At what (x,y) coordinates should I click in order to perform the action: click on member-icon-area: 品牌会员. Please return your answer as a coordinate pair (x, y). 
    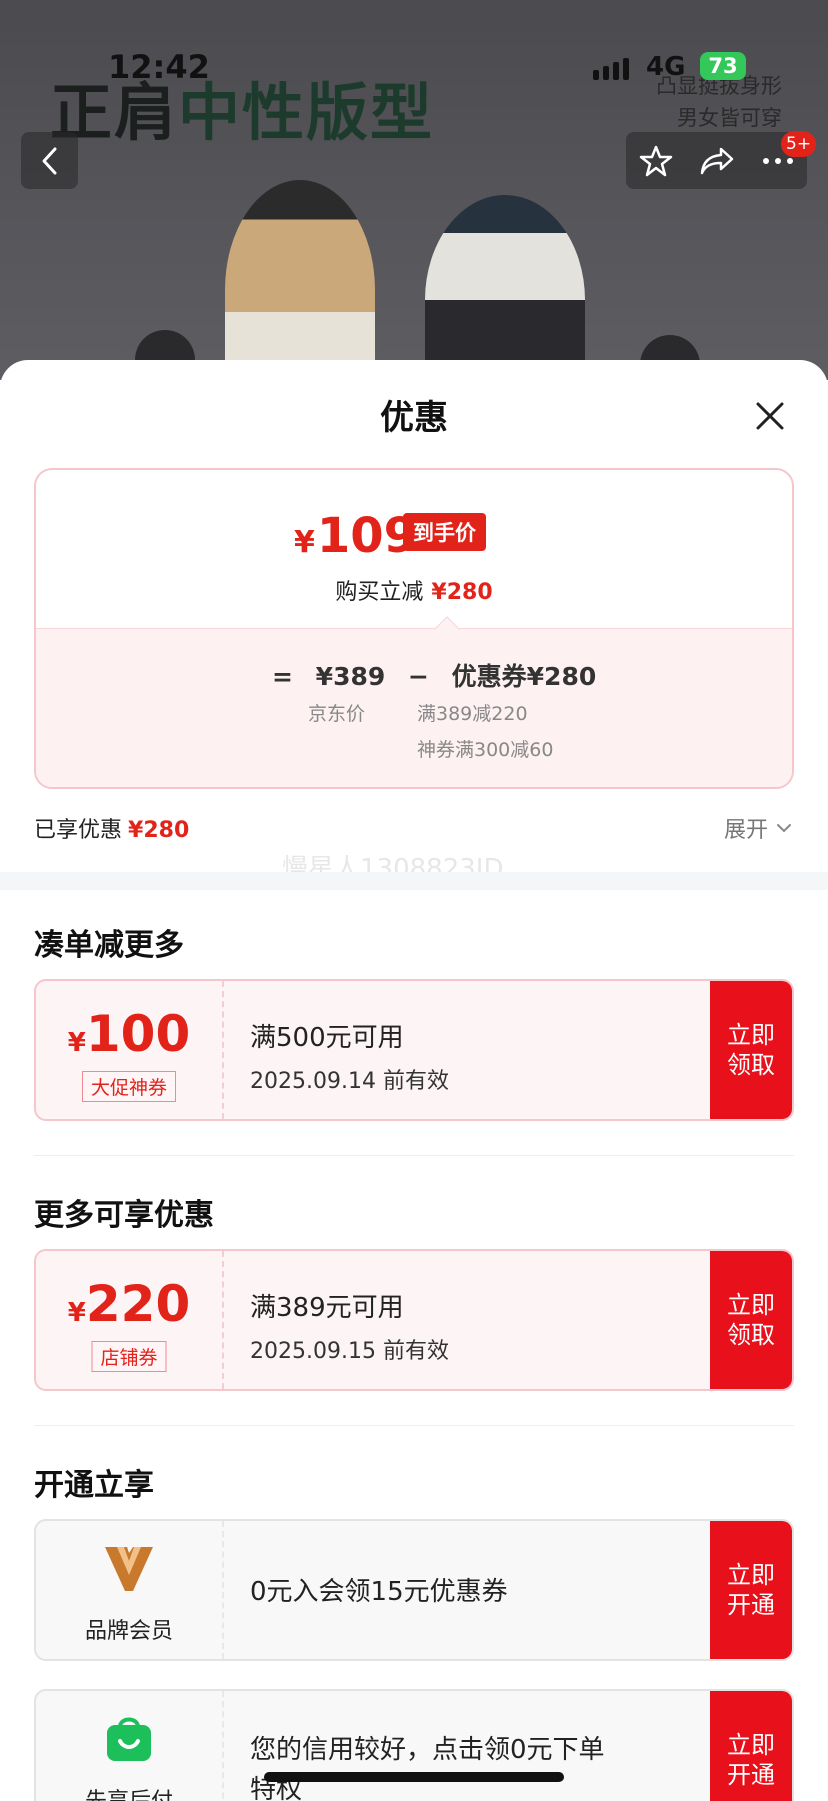
    Looking at the image, I should click on (130, 1590).